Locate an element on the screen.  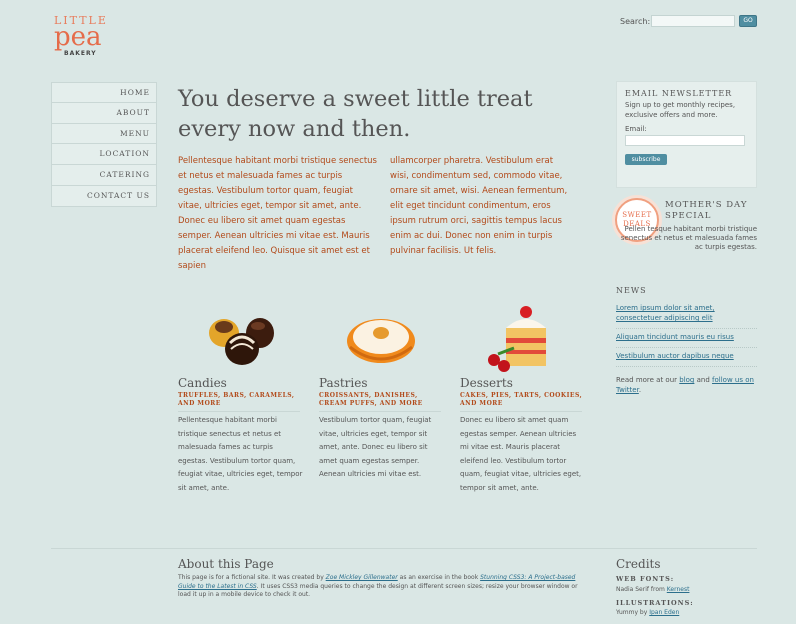
credits-illustrations-text: Yummy by Ipan Eden is located at coordinates (647, 612).